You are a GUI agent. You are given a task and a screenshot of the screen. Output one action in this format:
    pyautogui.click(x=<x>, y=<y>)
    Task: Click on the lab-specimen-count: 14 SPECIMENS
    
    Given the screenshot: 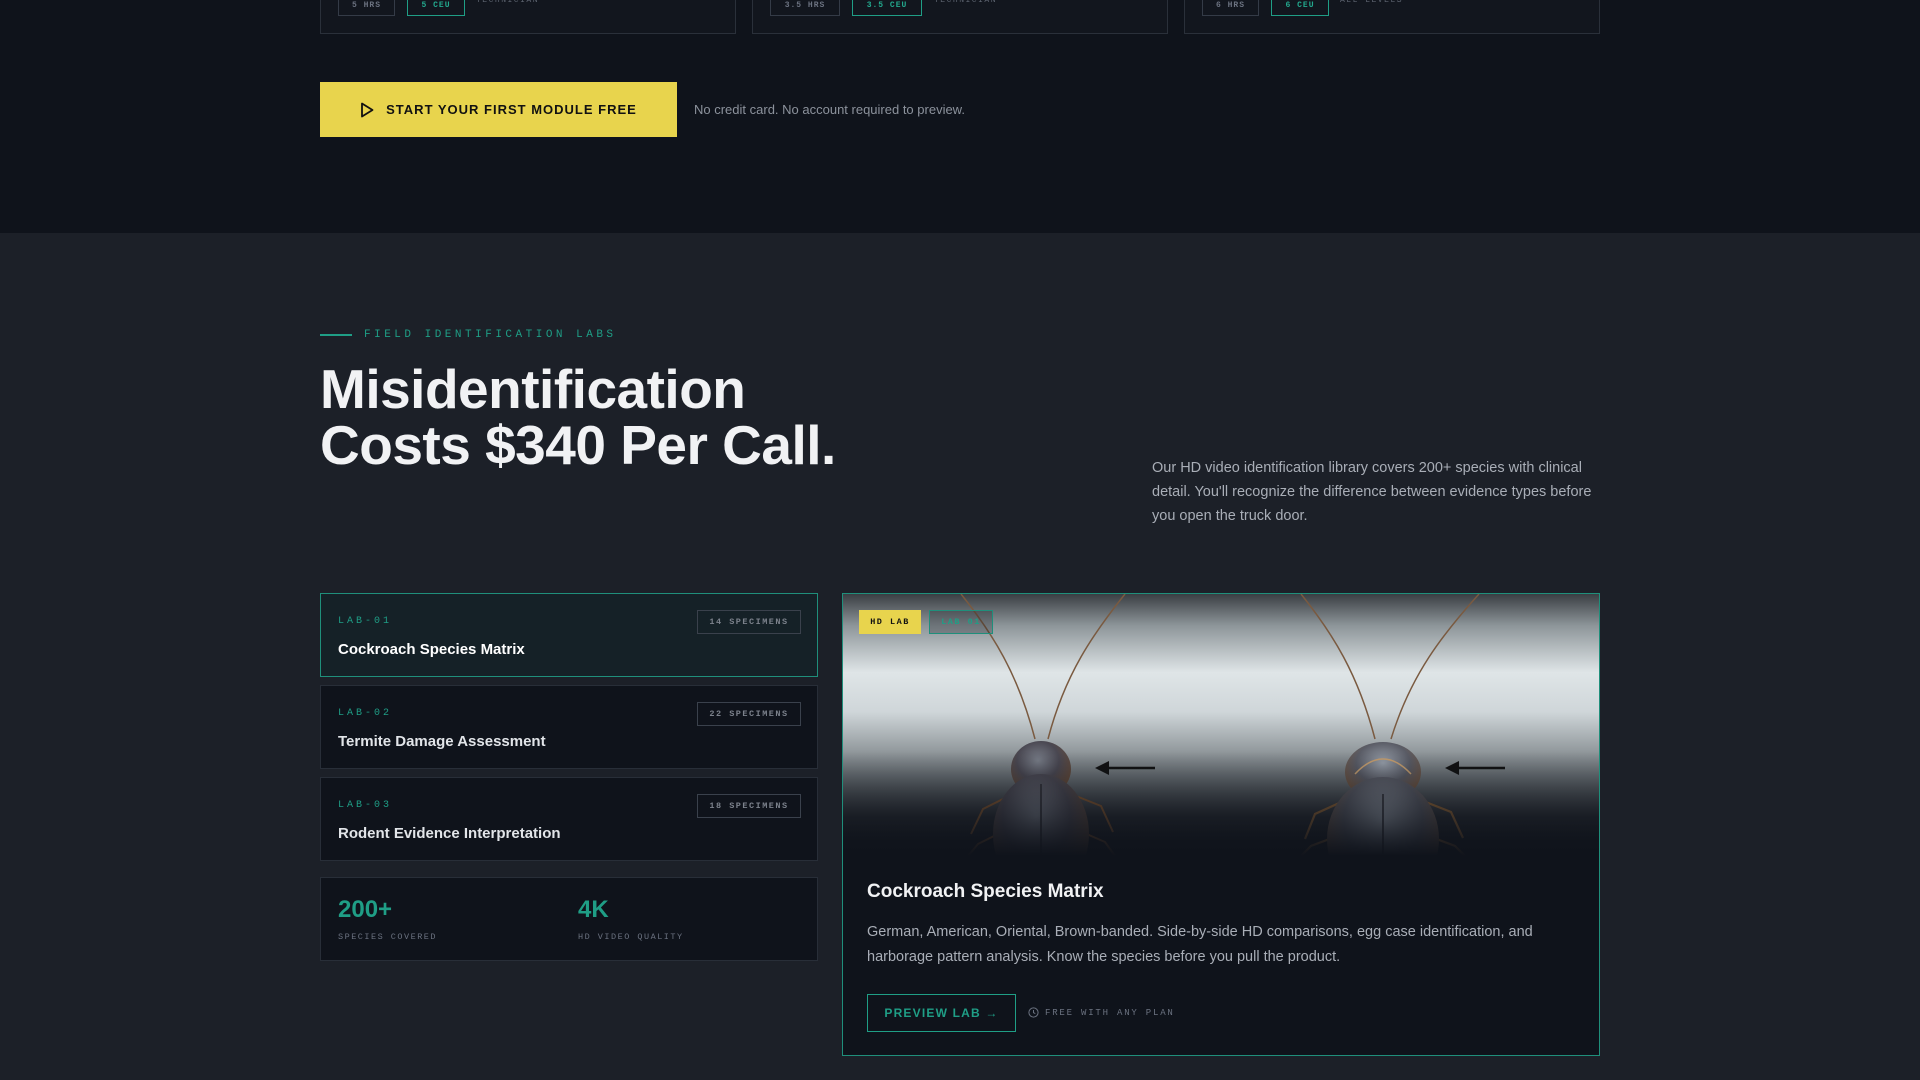 What is the action you would take?
    pyautogui.click(x=749, y=622)
    